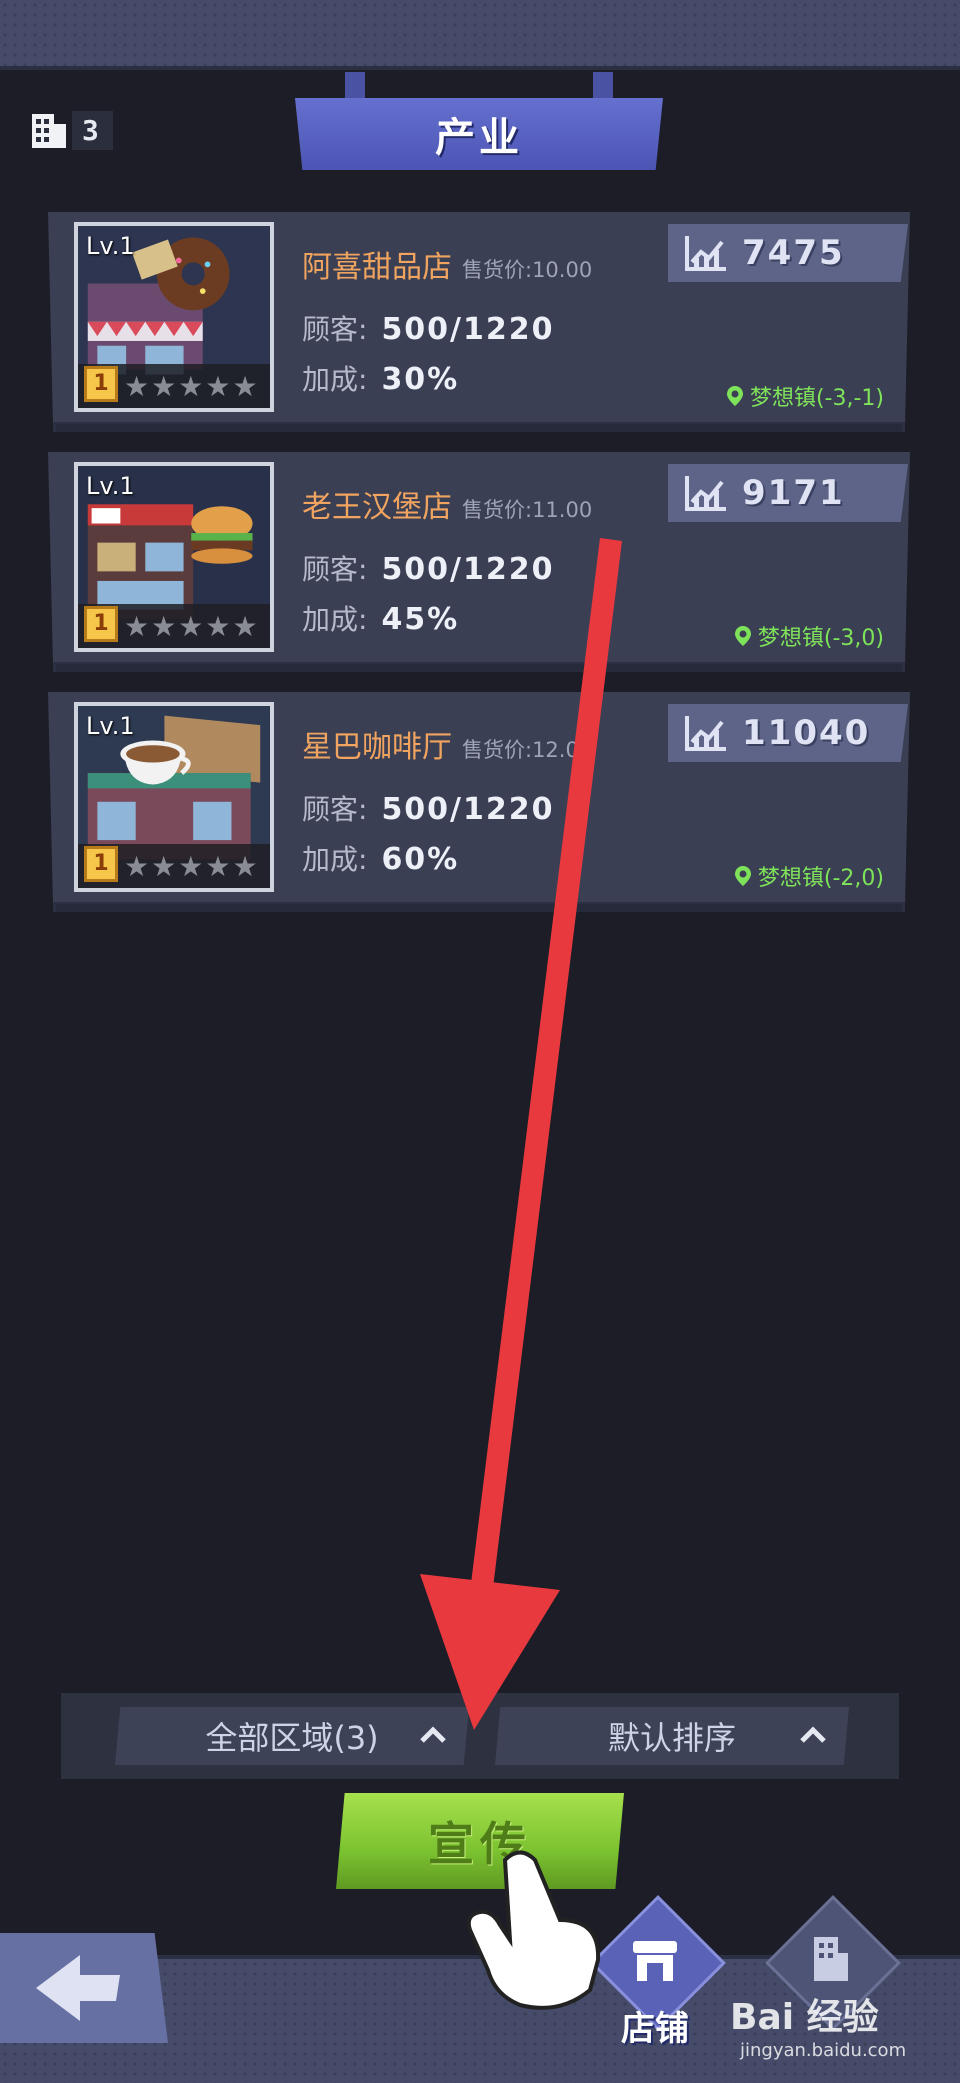 This screenshot has height=2083, width=960. I want to click on bonus-value: 30%, so click(420, 379).